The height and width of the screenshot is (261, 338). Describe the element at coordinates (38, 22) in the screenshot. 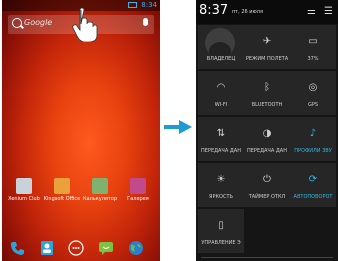

I see `search-text: Google` at that location.